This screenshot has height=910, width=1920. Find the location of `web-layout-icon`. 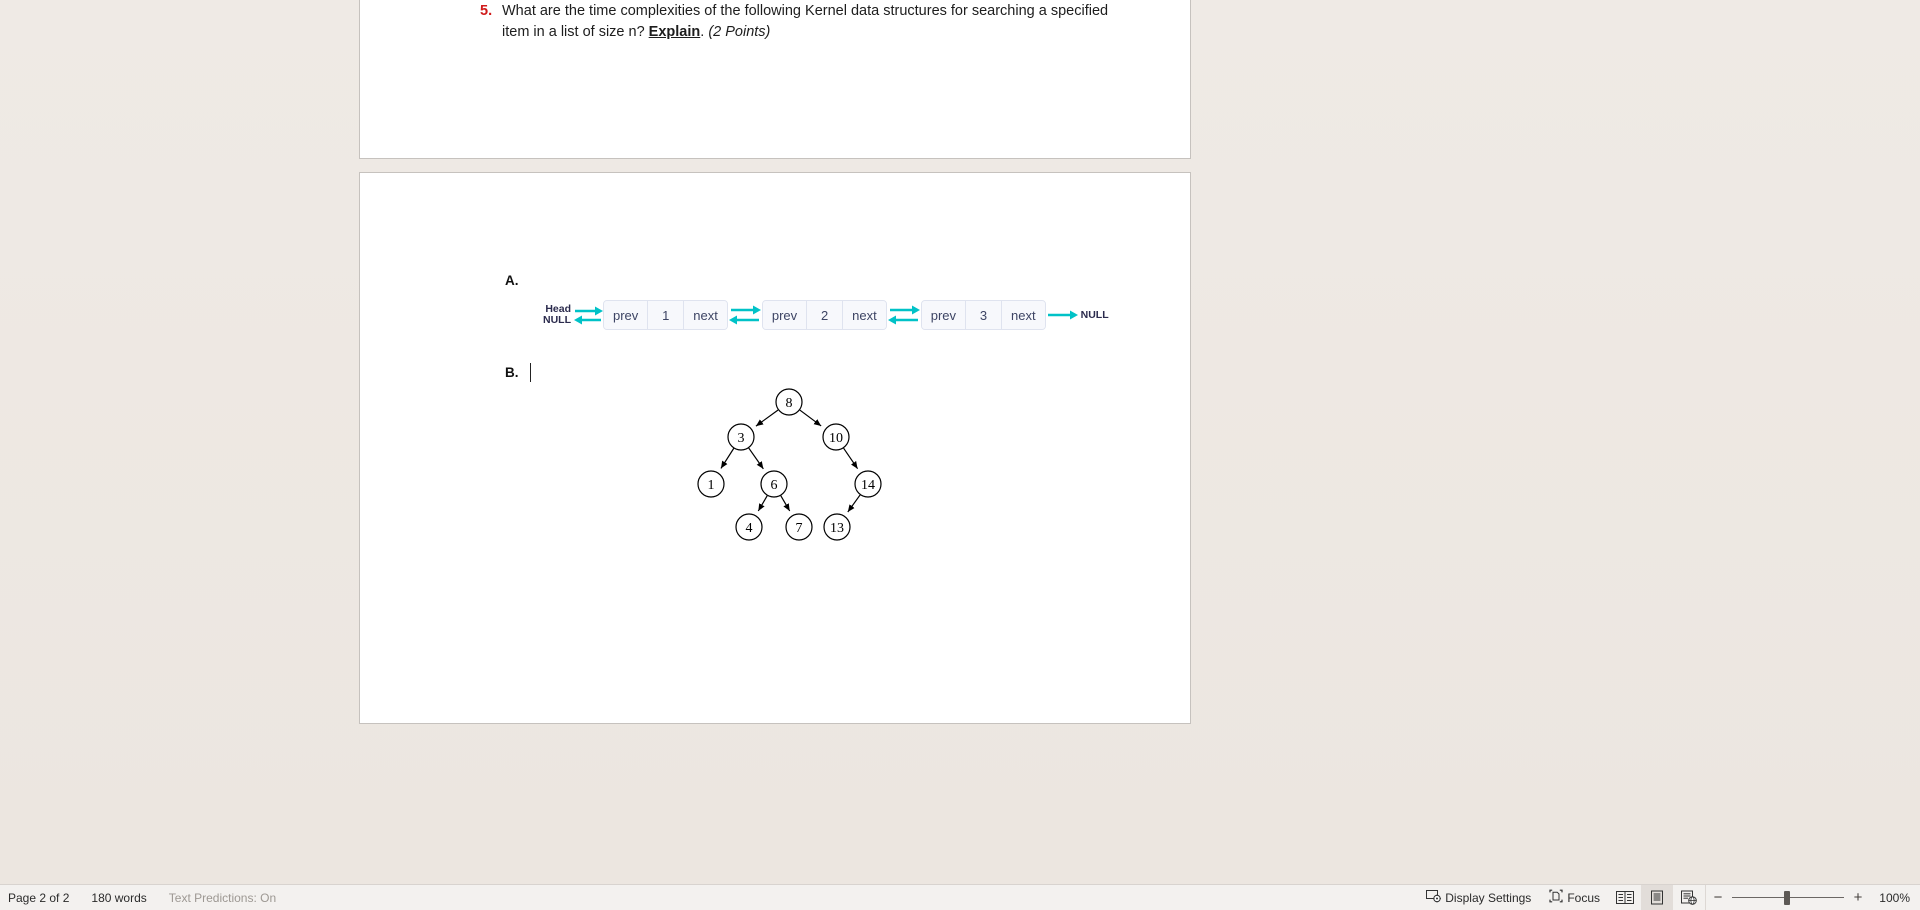

web-layout-icon is located at coordinates (1689, 897).